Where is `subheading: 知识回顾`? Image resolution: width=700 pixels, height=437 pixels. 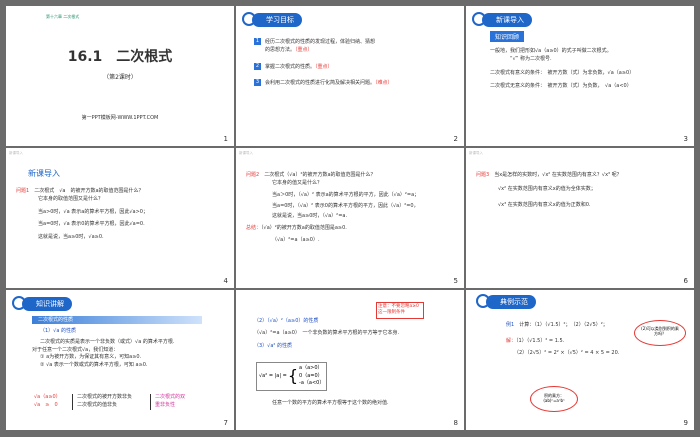
subheading: 知识回顾 is located at coordinates (507, 36).